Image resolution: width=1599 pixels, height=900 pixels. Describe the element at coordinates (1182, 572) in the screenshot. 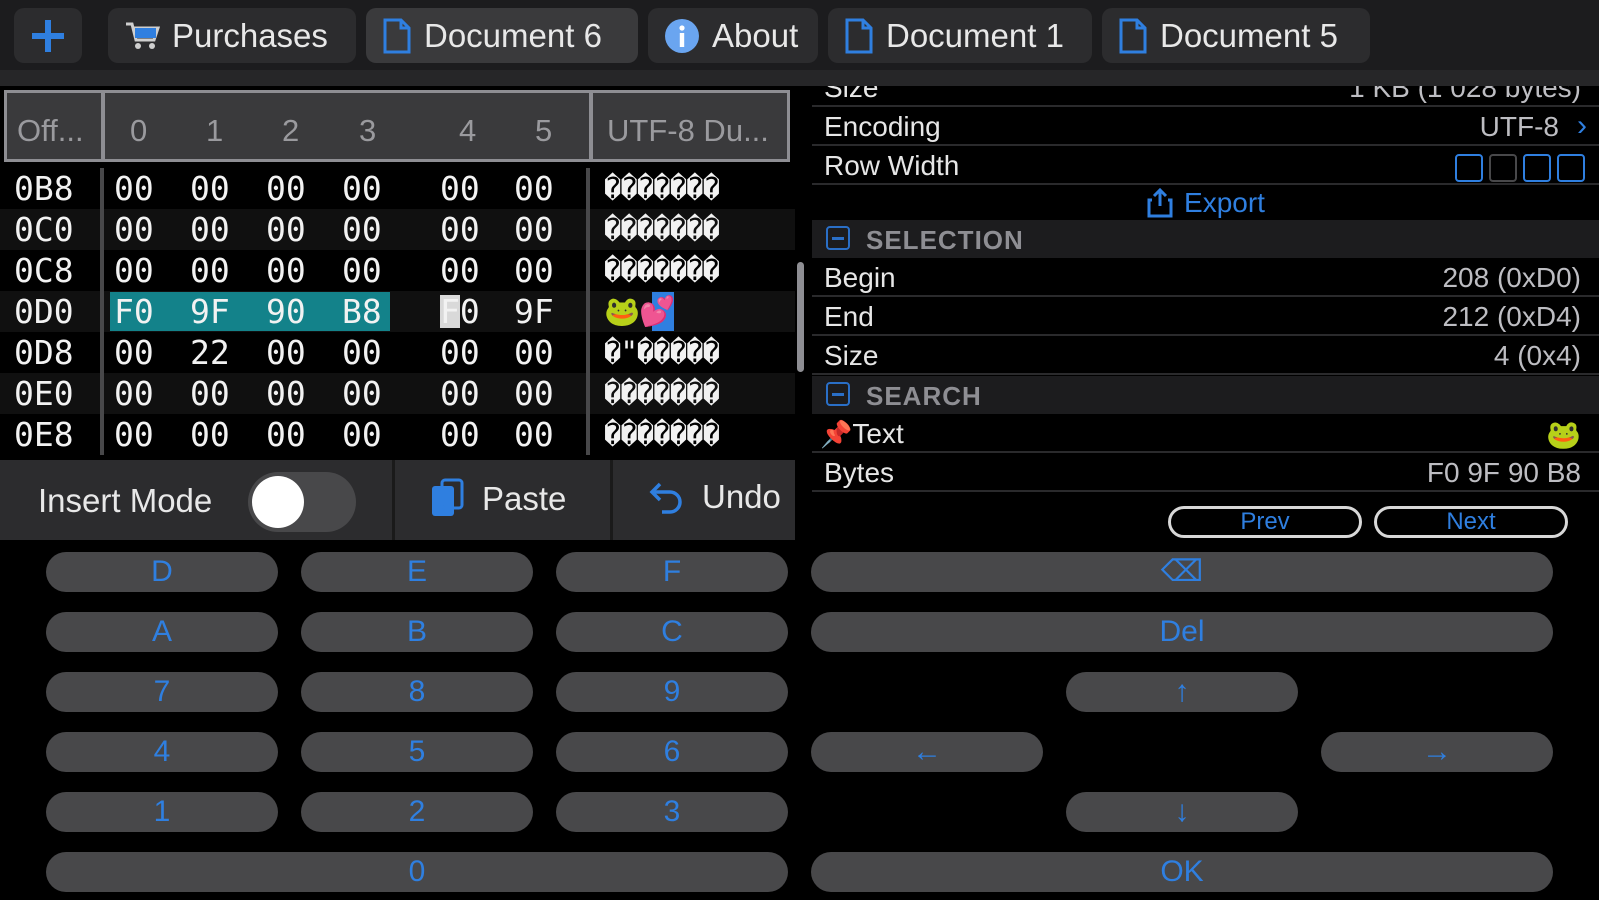

I see `backspace-key: ⌫` at that location.